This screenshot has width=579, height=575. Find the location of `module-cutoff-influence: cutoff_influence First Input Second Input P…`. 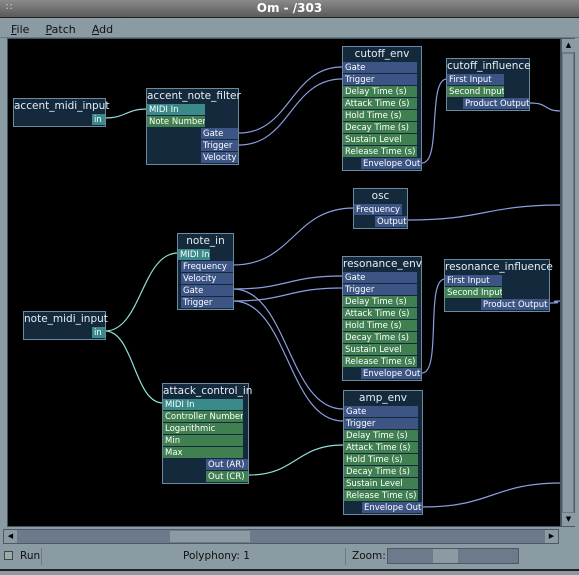

module-cutoff-influence: cutoff_influence First Input Second Input P… is located at coordinates (488, 84).